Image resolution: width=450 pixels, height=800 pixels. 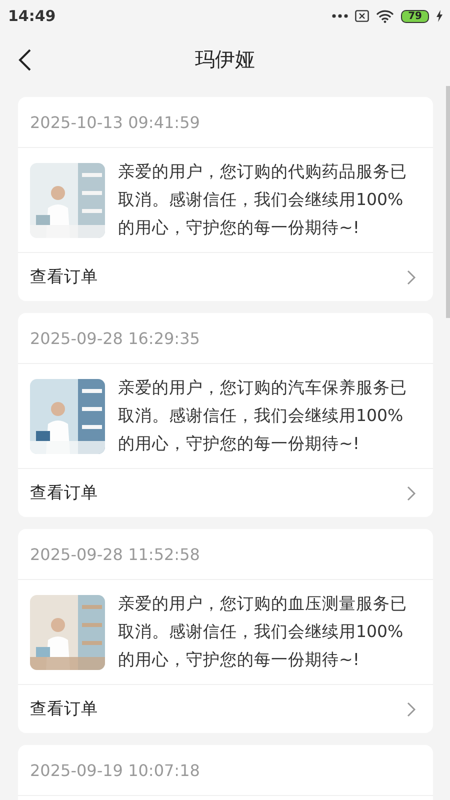 What do you see at coordinates (25, 60) in the screenshot?
I see `back-icon` at bounding box center [25, 60].